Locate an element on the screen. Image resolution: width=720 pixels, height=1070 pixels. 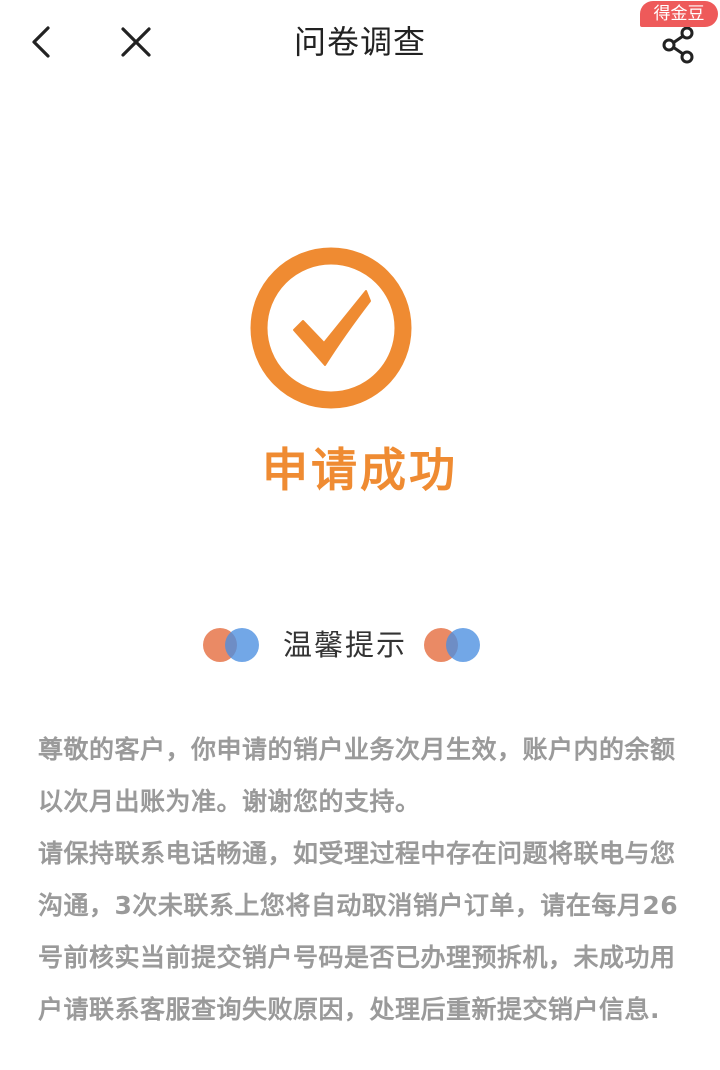
decorative-dots-left is located at coordinates (233, 645).